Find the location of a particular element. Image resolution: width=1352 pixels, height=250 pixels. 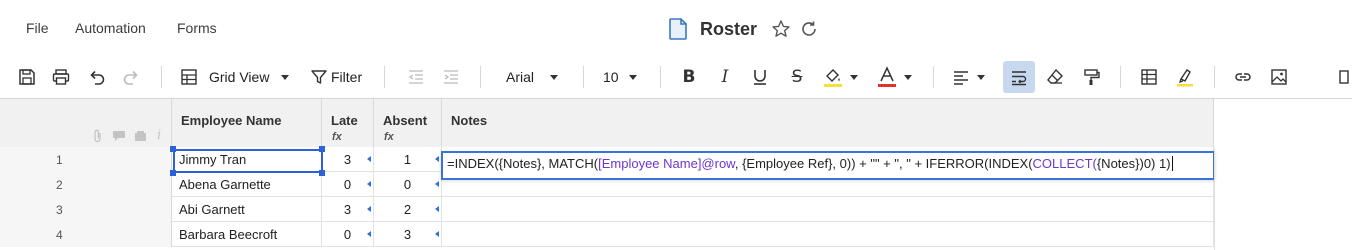

redo-icon is located at coordinates (131, 77).